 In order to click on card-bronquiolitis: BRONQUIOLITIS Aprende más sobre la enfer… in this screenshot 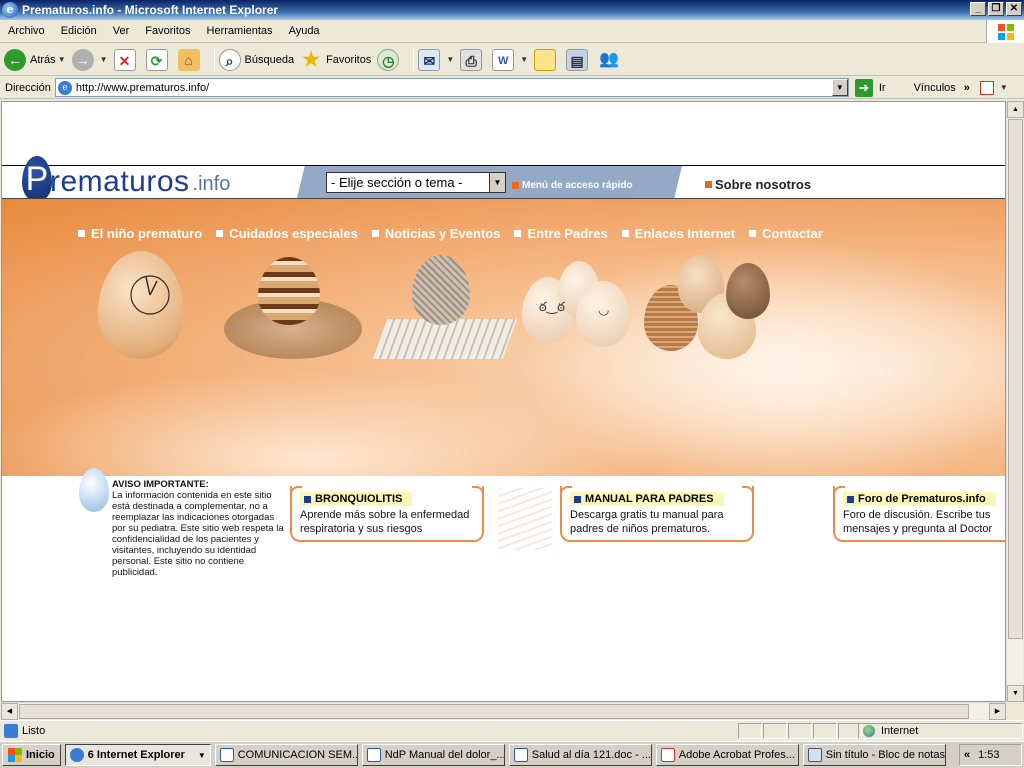, I will do `click(387, 514)`.